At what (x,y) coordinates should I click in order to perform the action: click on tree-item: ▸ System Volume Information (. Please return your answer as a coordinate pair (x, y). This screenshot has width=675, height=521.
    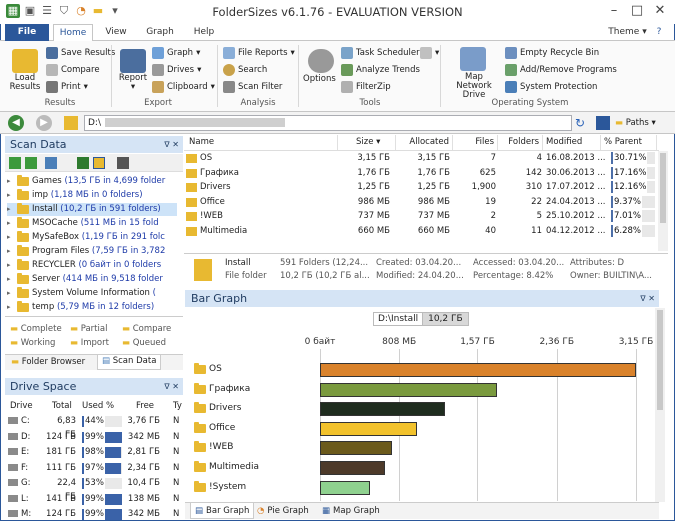
    Looking at the image, I should click on (92, 293).